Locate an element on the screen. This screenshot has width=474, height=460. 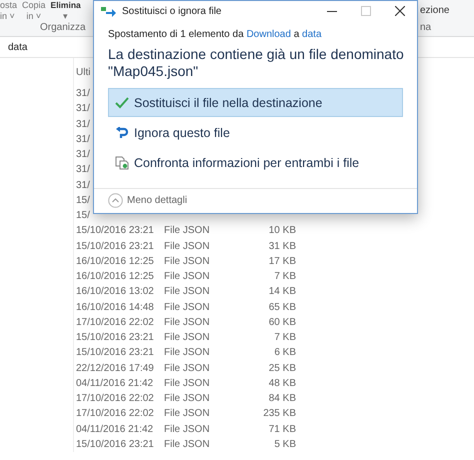
move-arrow-icon is located at coordinates (109, 11).